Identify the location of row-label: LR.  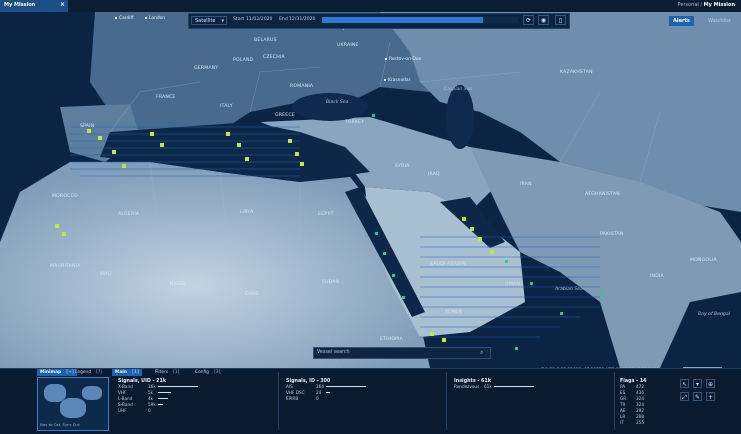
(623, 416).